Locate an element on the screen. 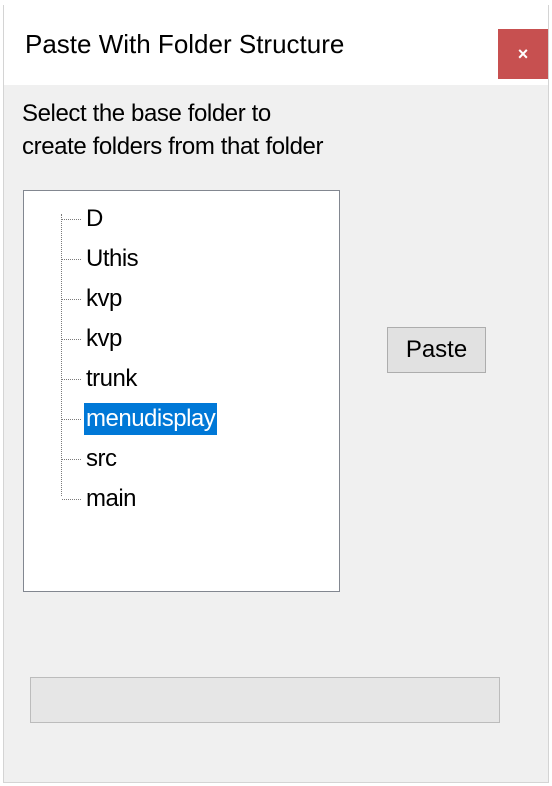 The height and width of the screenshot is (786, 552). tree-node-label: main is located at coordinates (111, 499).